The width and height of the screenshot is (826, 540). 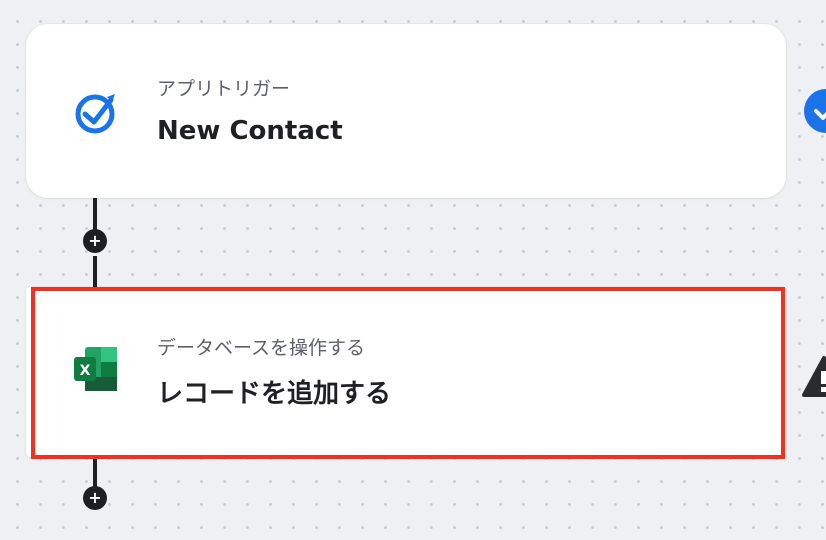 I want to click on excel-icon: X, so click(x=96, y=370).